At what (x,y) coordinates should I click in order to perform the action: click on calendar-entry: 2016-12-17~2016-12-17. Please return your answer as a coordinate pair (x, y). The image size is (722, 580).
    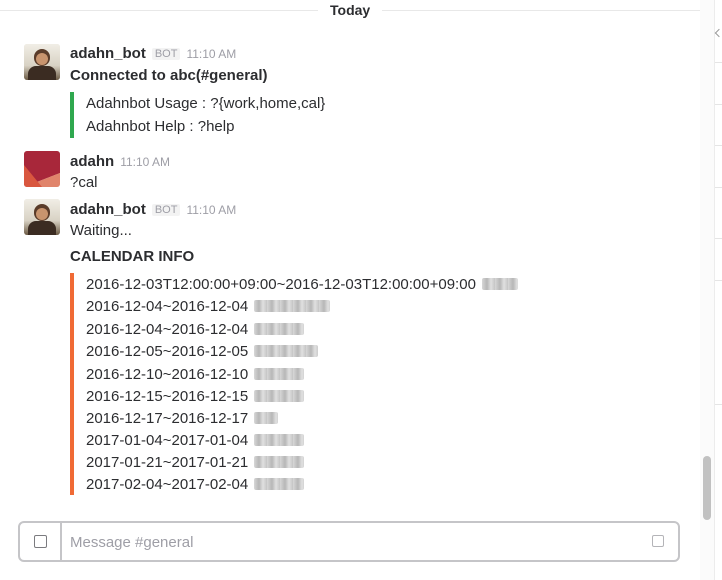
    Looking at the image, I should click on (182, 418).